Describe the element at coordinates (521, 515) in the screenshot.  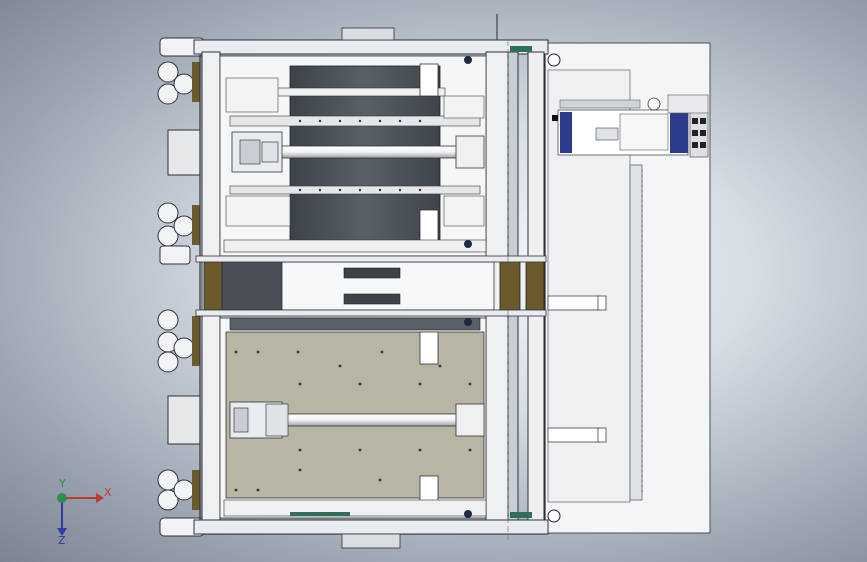
I see `accent-strip-bottom` at that location.